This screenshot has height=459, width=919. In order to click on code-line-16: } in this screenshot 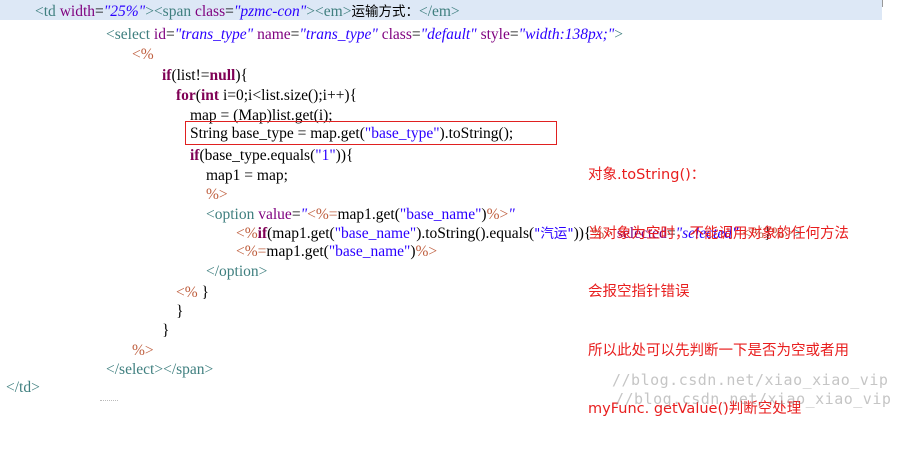, I will do `click(179, 312)`.